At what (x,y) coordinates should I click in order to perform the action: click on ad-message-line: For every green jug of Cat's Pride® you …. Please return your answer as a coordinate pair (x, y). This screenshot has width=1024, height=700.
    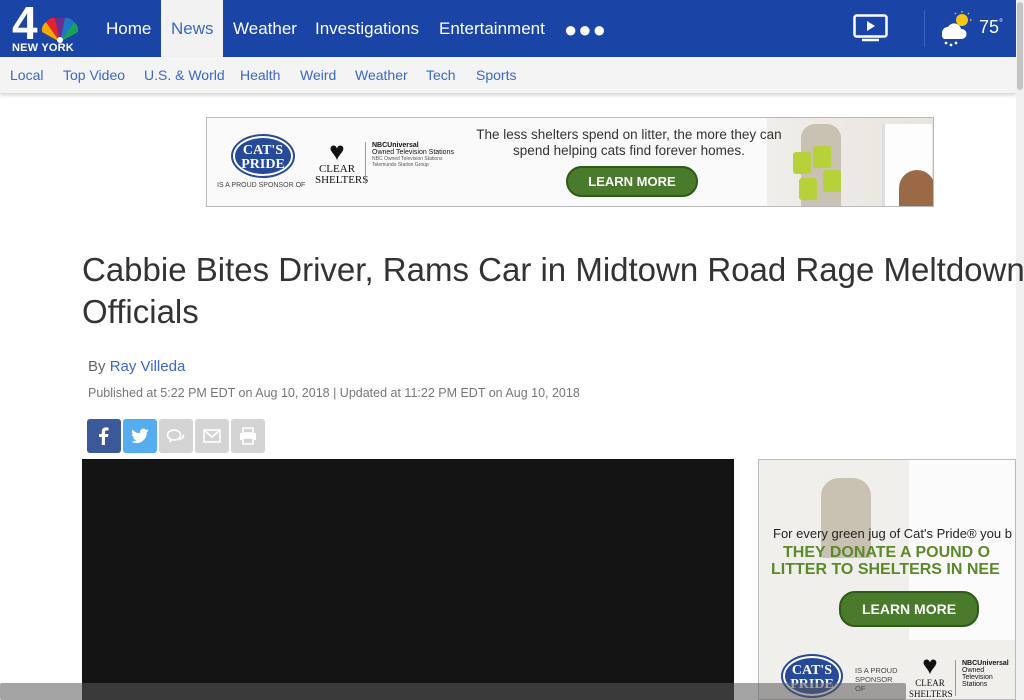
    Looking at the image, I should click on (892, 533).